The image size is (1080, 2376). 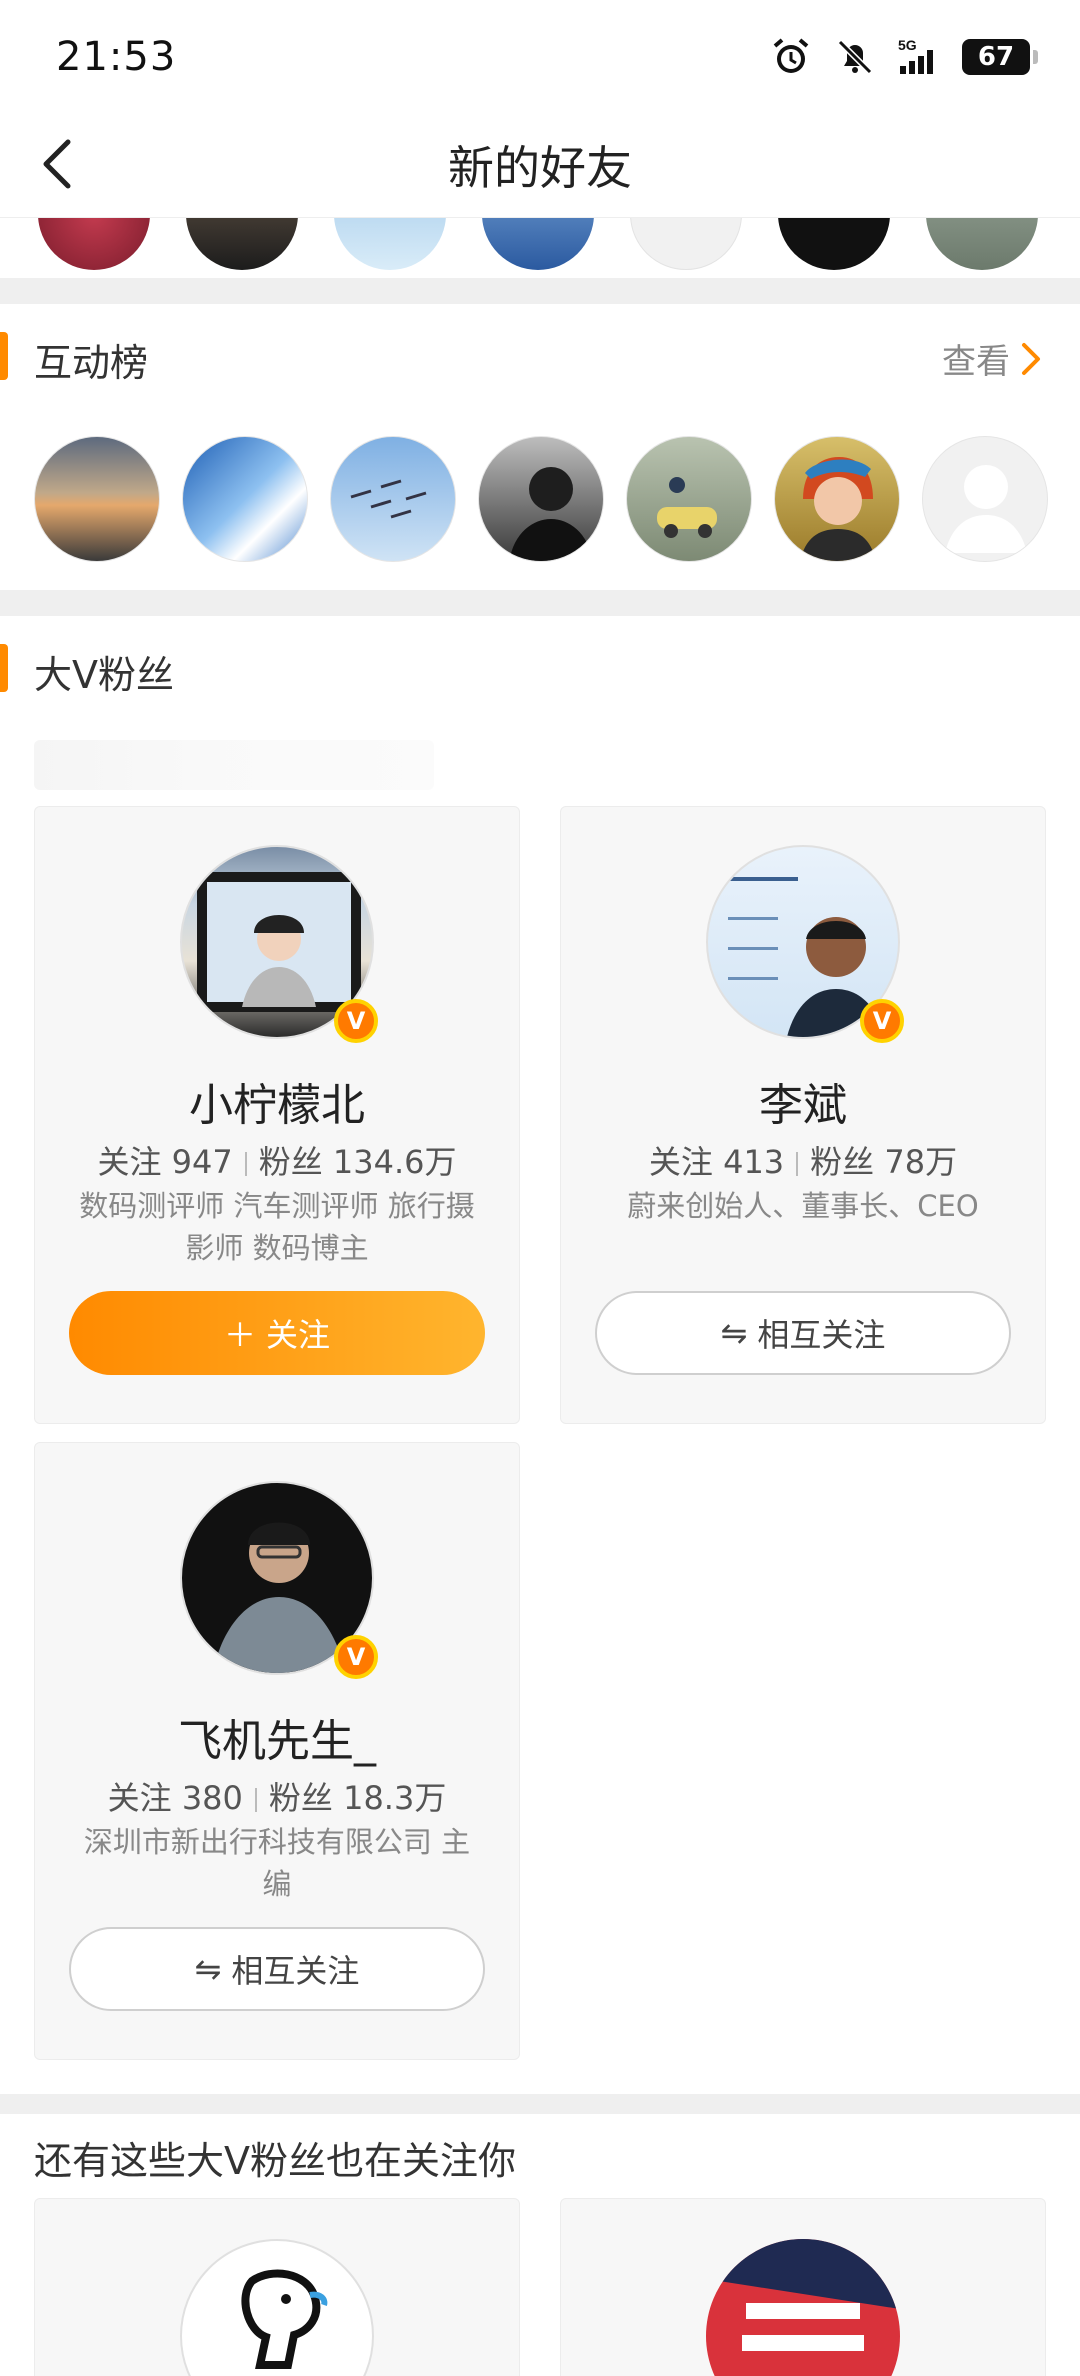 I want to click on user-stats: 关注 380 粉丝 18.3万, so click(x=277, y=1796).